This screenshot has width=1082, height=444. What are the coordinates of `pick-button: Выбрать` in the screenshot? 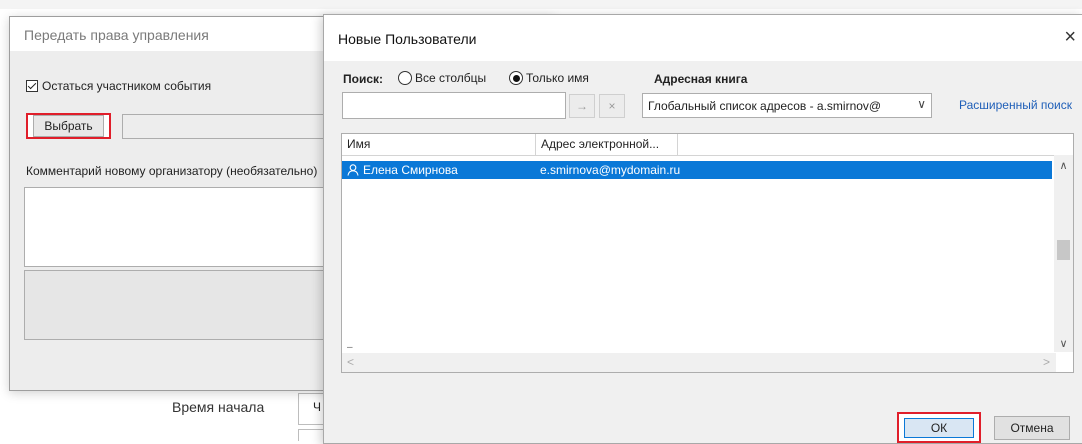 It's located at (68, 126).